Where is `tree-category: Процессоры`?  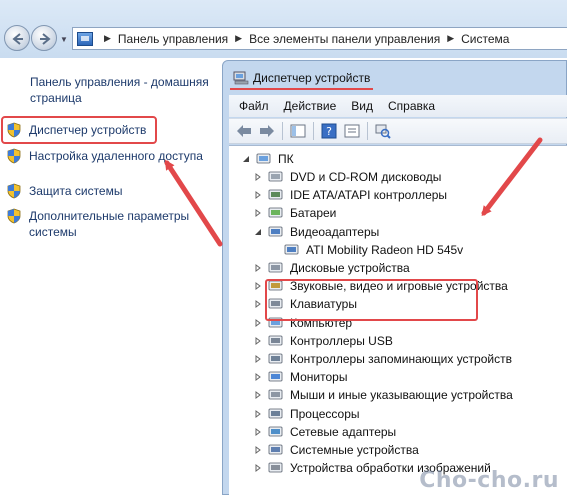 tree-category: Процессоры is located at coordinates (306, 414).